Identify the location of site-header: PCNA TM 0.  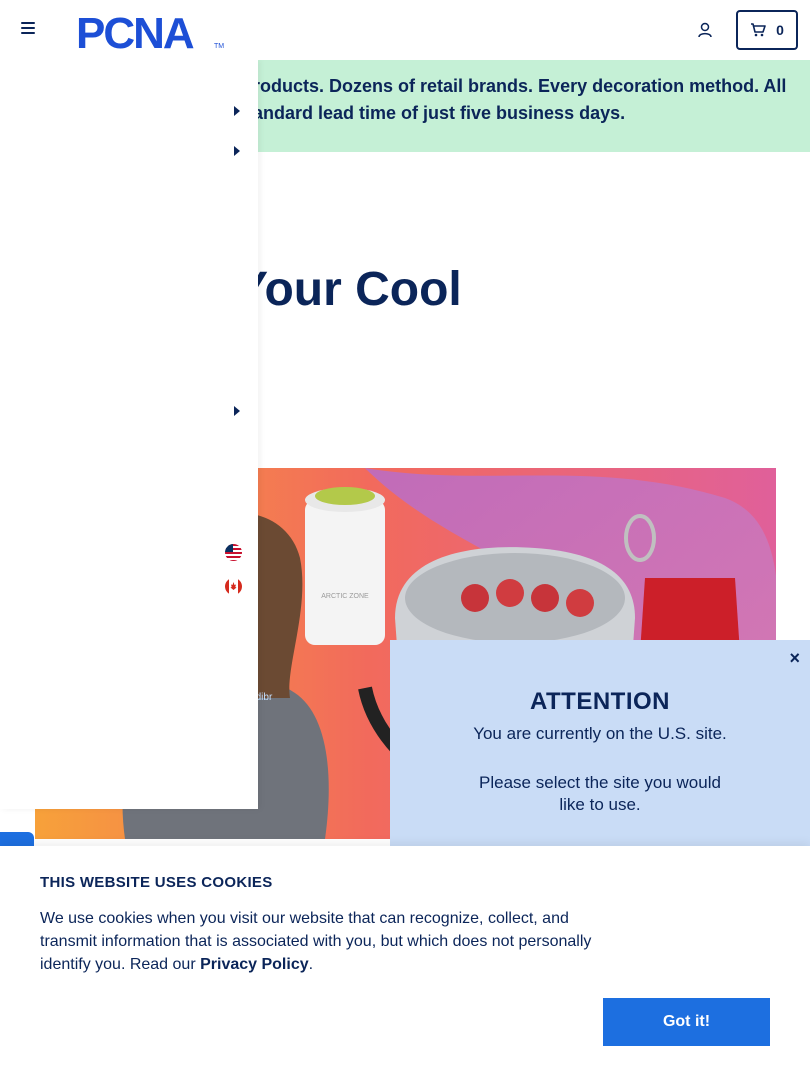
(405, 30).